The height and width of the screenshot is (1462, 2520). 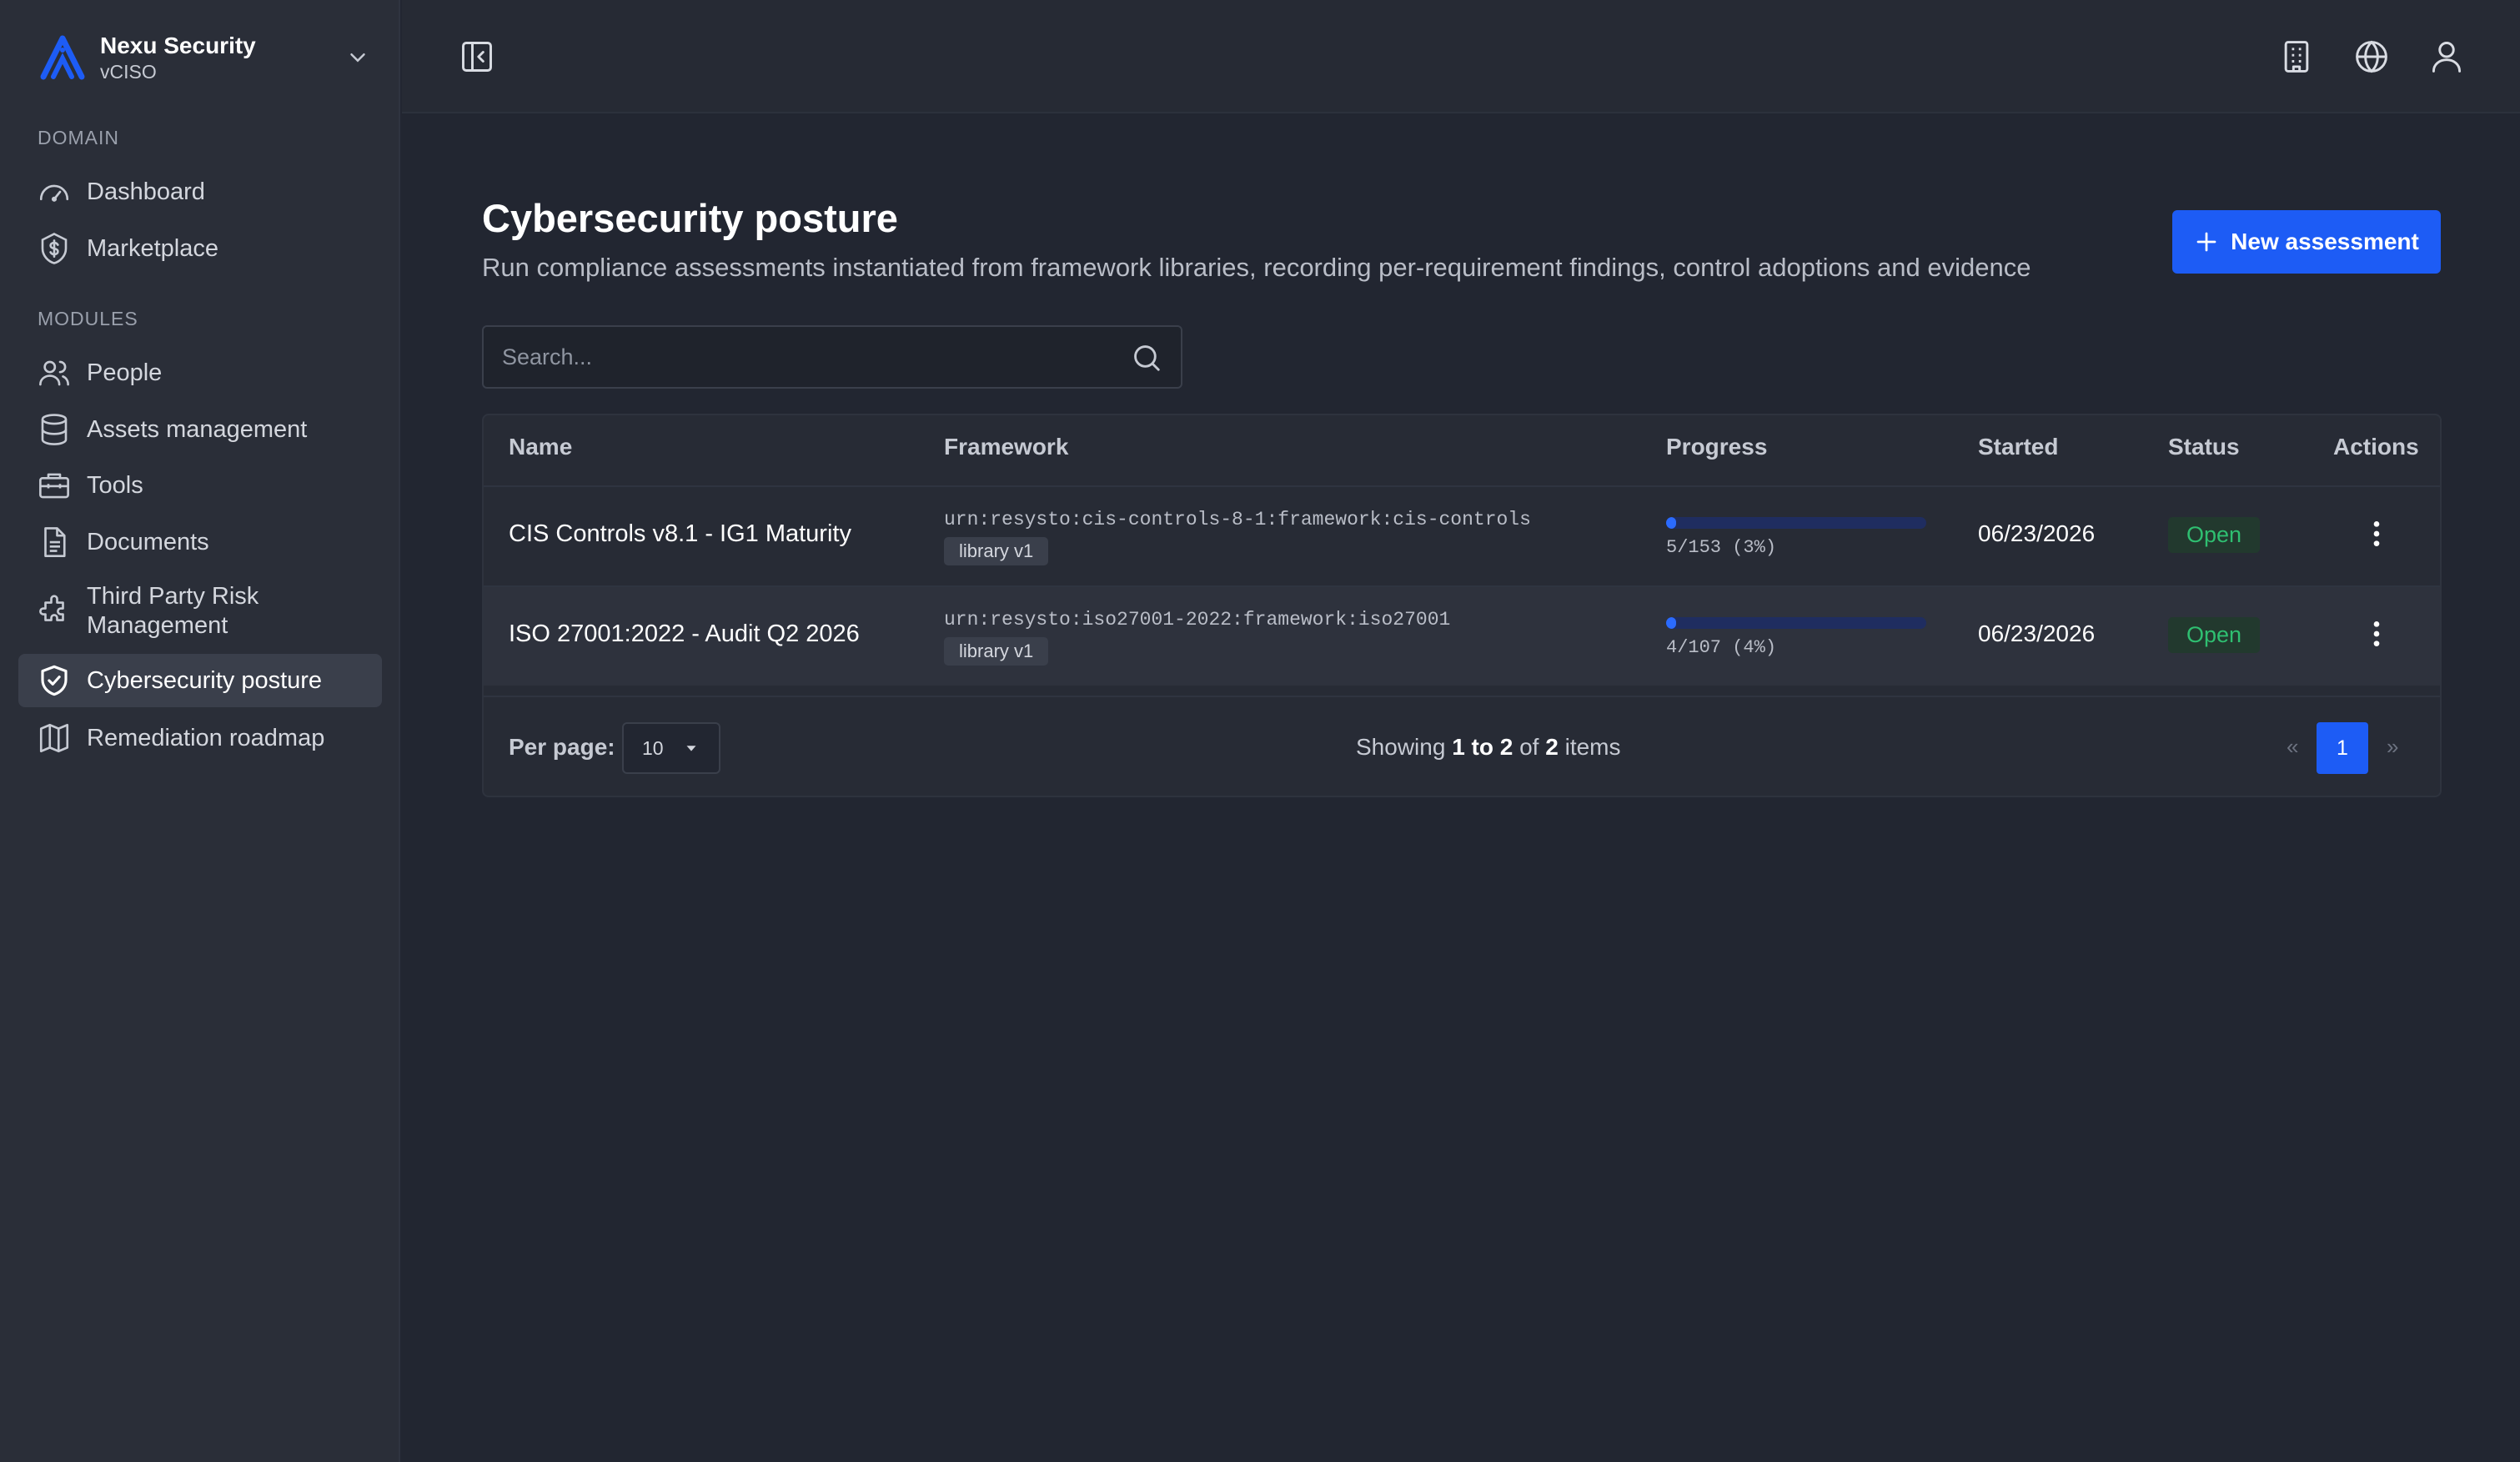 What do you see at coordinates (54, 738) in the screenshot?
I see `map-icon` at bounding box center [54, 738].